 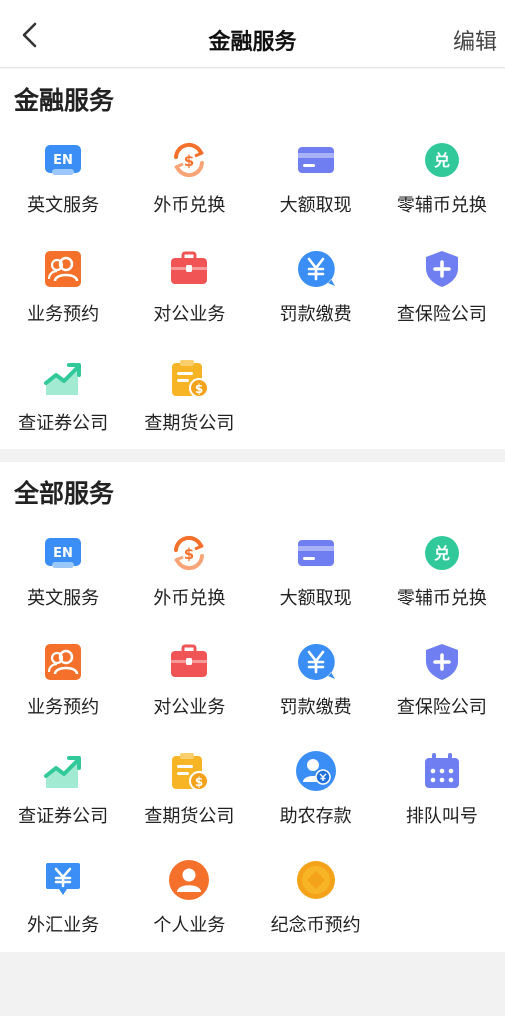 I want to click on service-item: 助农存款, so click(x=316, y=800).